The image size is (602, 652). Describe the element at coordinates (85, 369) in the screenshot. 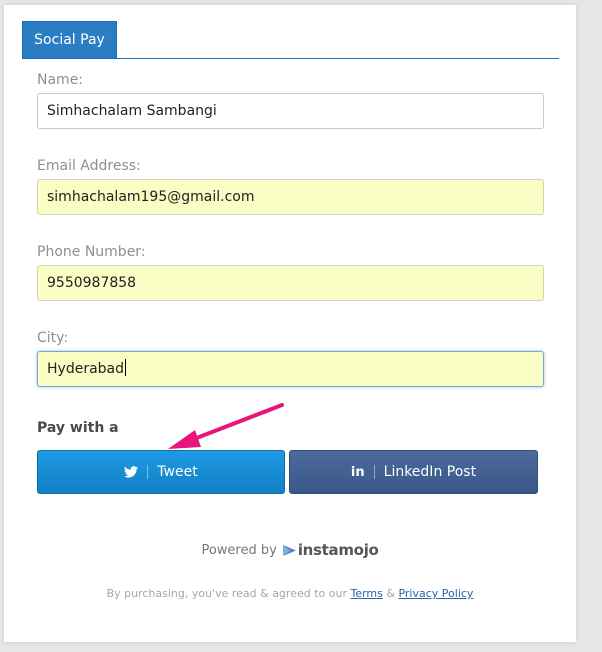

I see `city-value: Hyderabad` at that location.